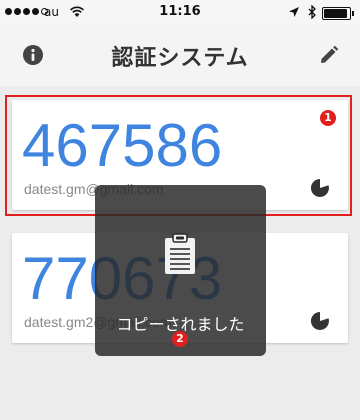  I want to click on status-bar: au 11:16, so click(180, 12).